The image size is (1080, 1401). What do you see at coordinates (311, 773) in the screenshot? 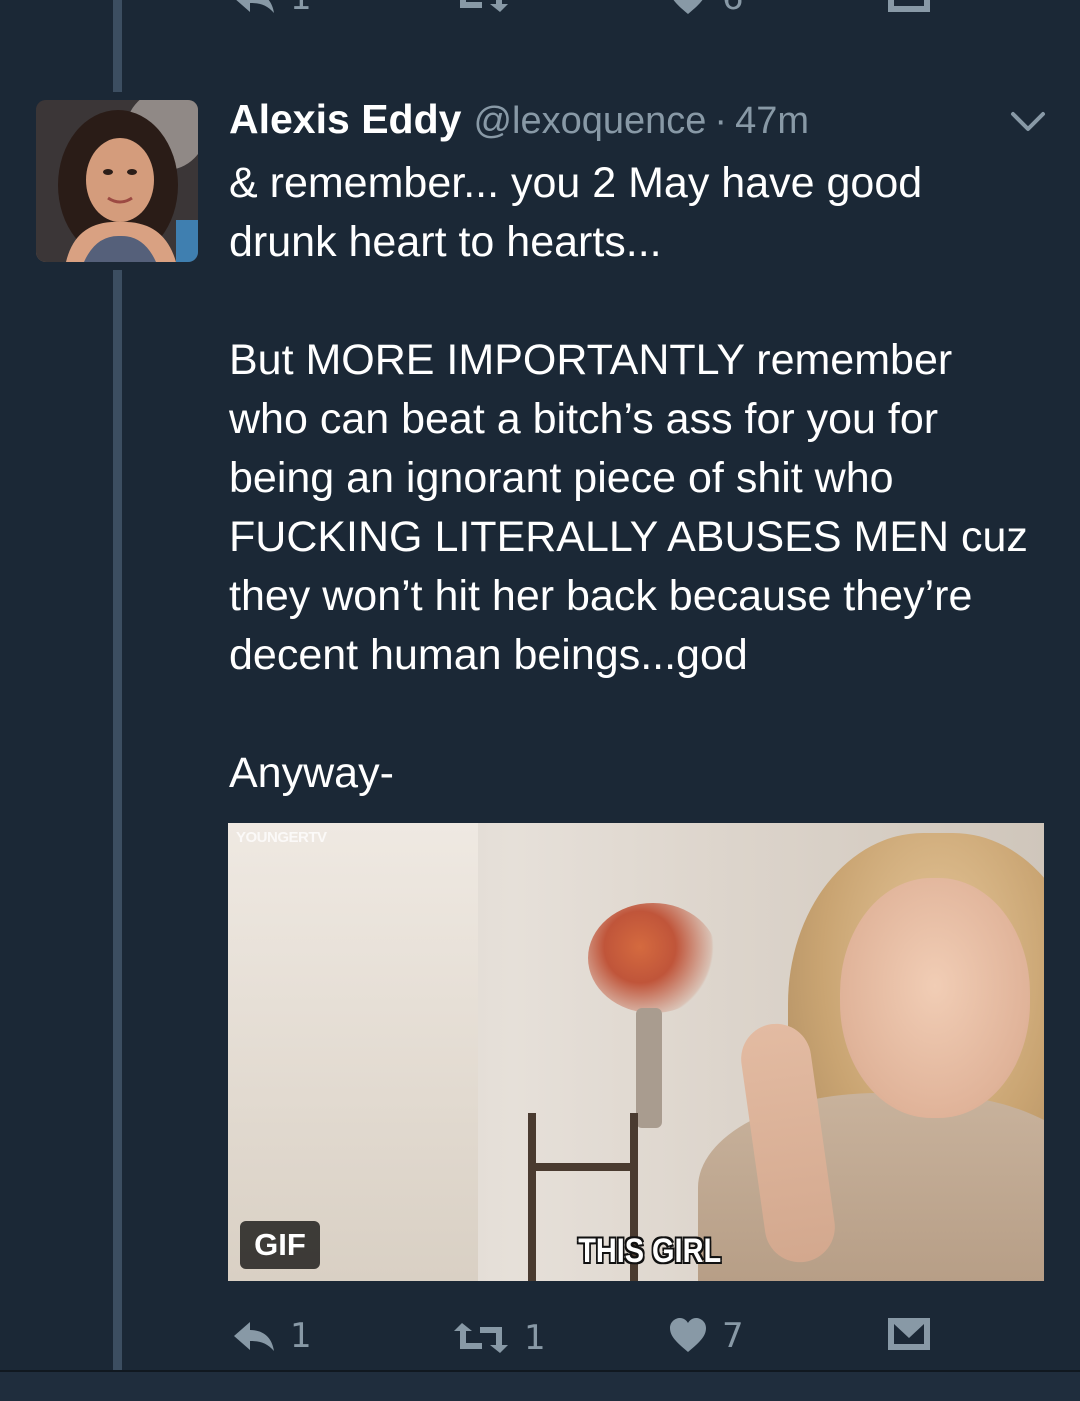
I see `tweet-text-line: Anyway-` at bounding box center [311, 773].